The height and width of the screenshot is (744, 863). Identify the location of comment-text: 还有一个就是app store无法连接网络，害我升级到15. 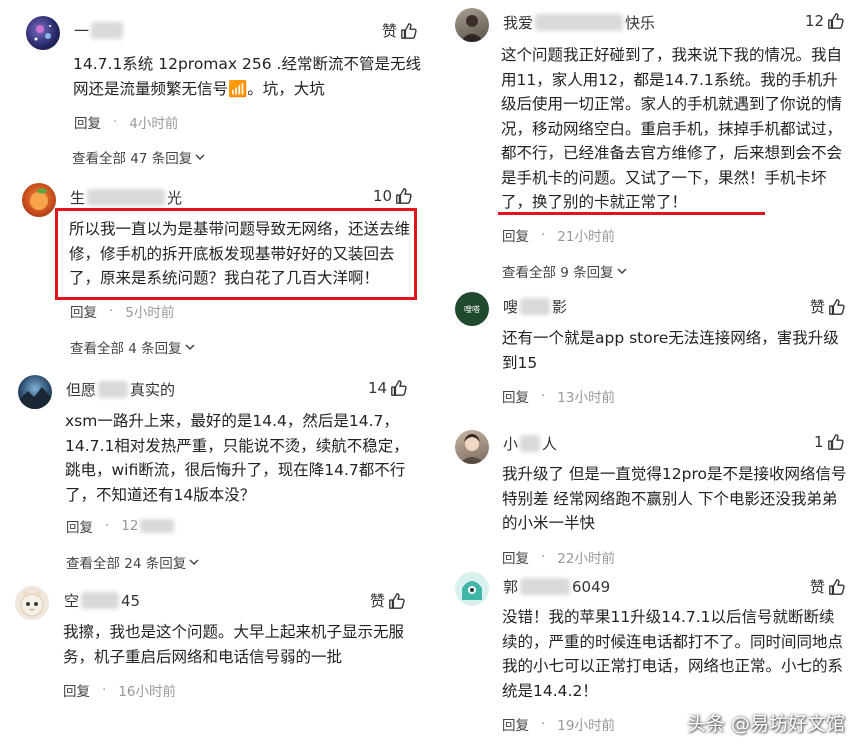
(670, 350).